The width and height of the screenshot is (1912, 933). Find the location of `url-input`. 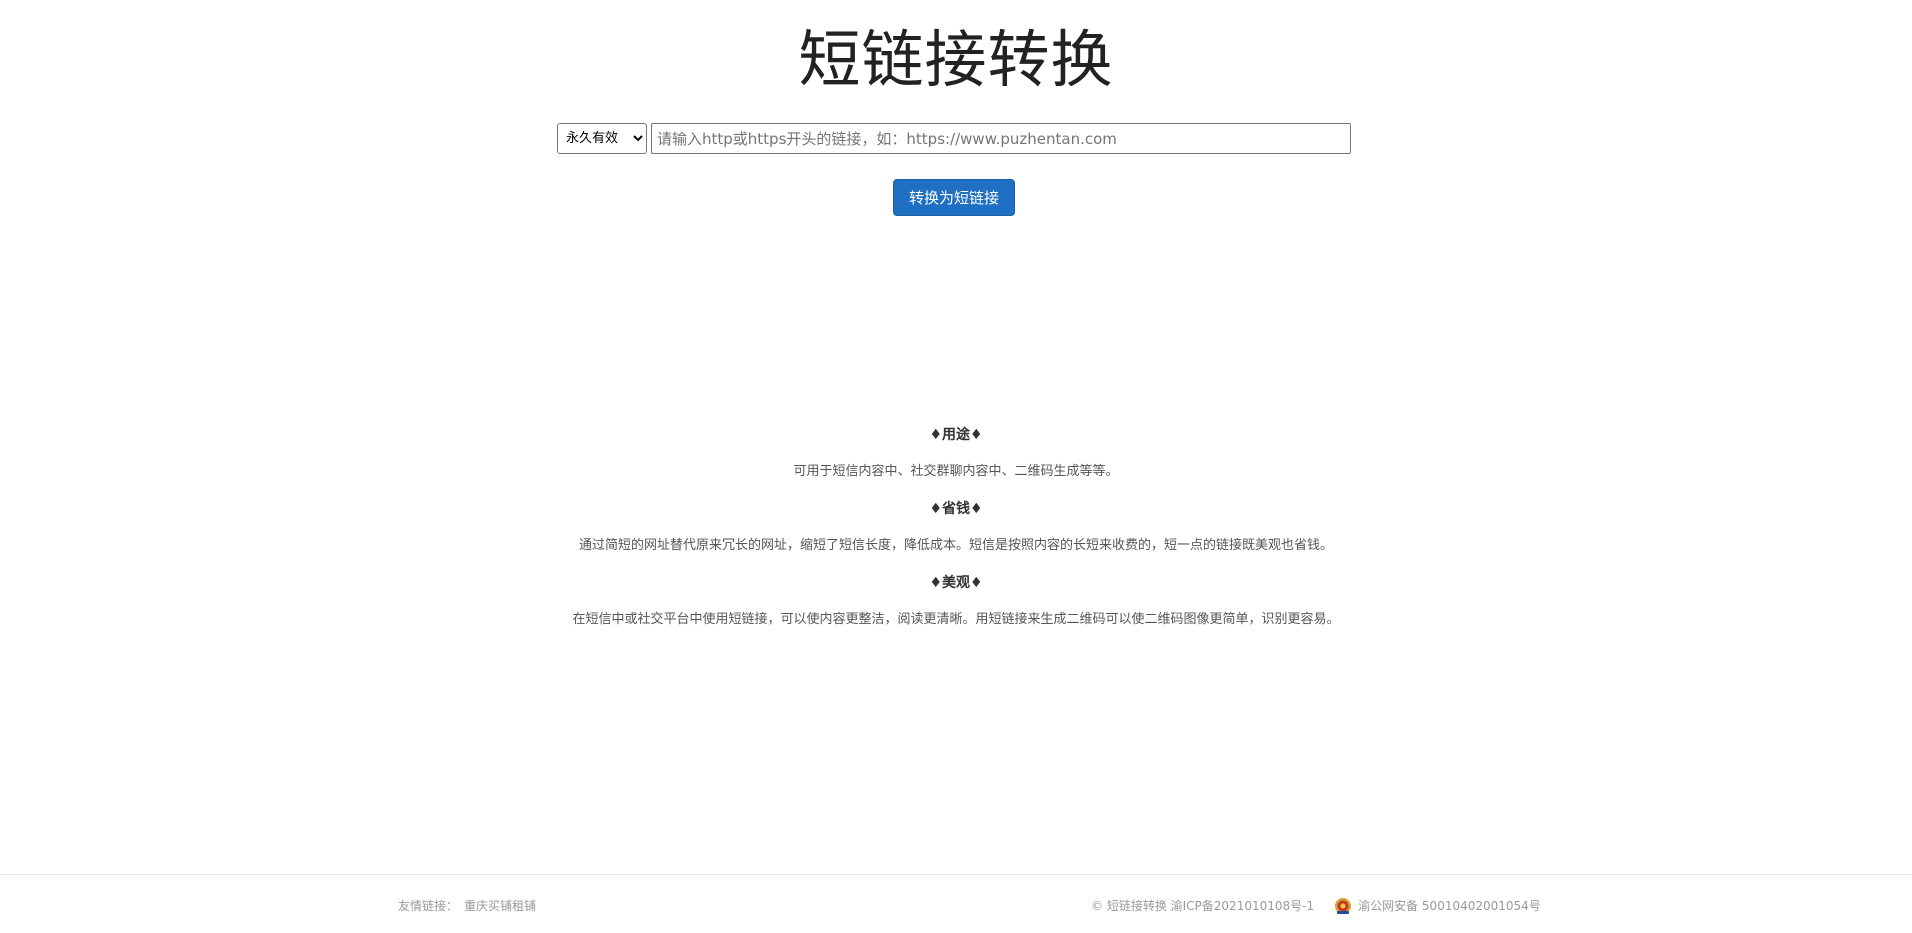

url-input is located at coordinates (1001, 138).